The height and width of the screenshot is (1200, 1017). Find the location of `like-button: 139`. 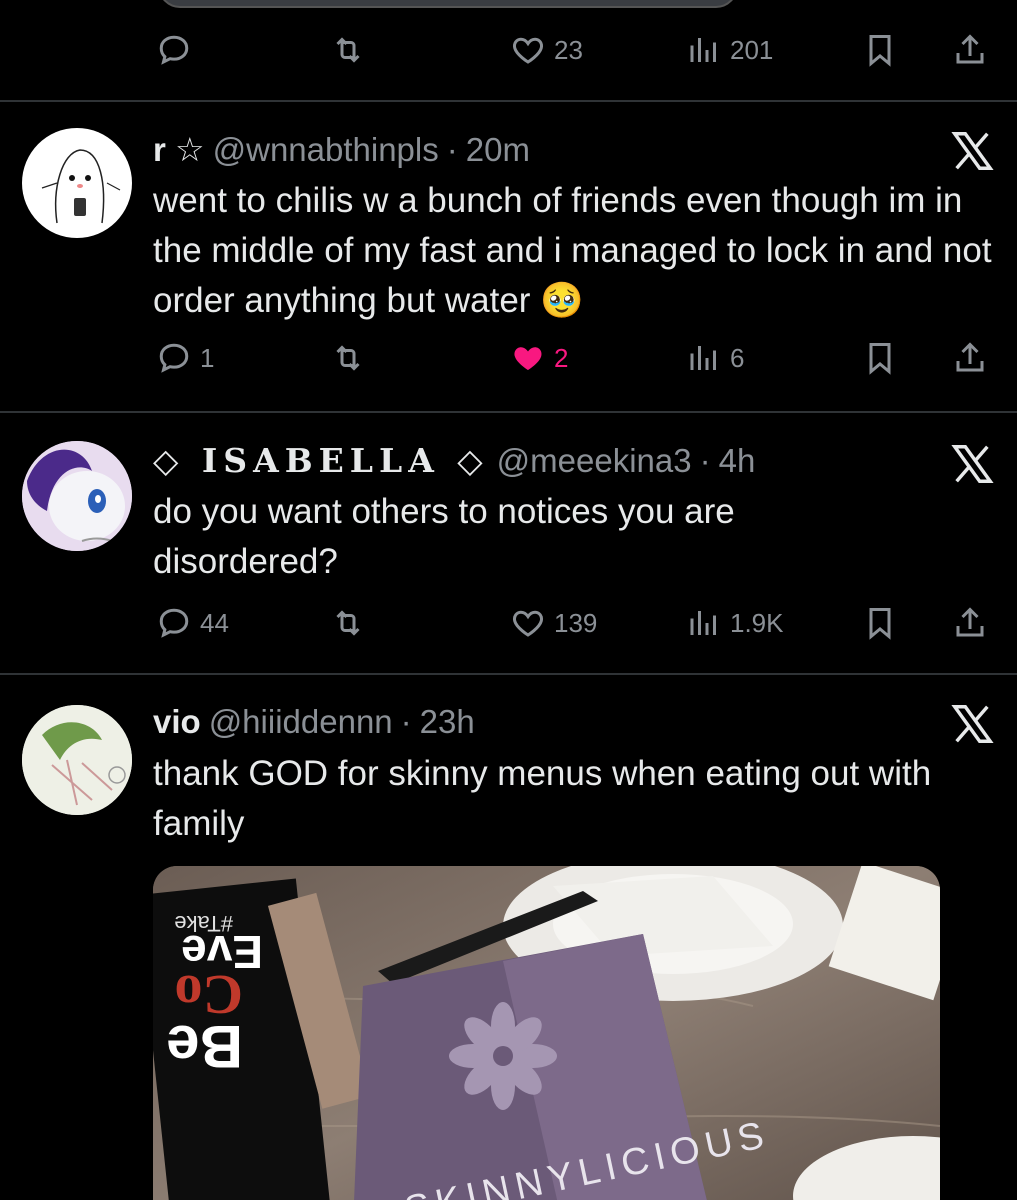

like-button: 139 is located at coordinates (553, 623).